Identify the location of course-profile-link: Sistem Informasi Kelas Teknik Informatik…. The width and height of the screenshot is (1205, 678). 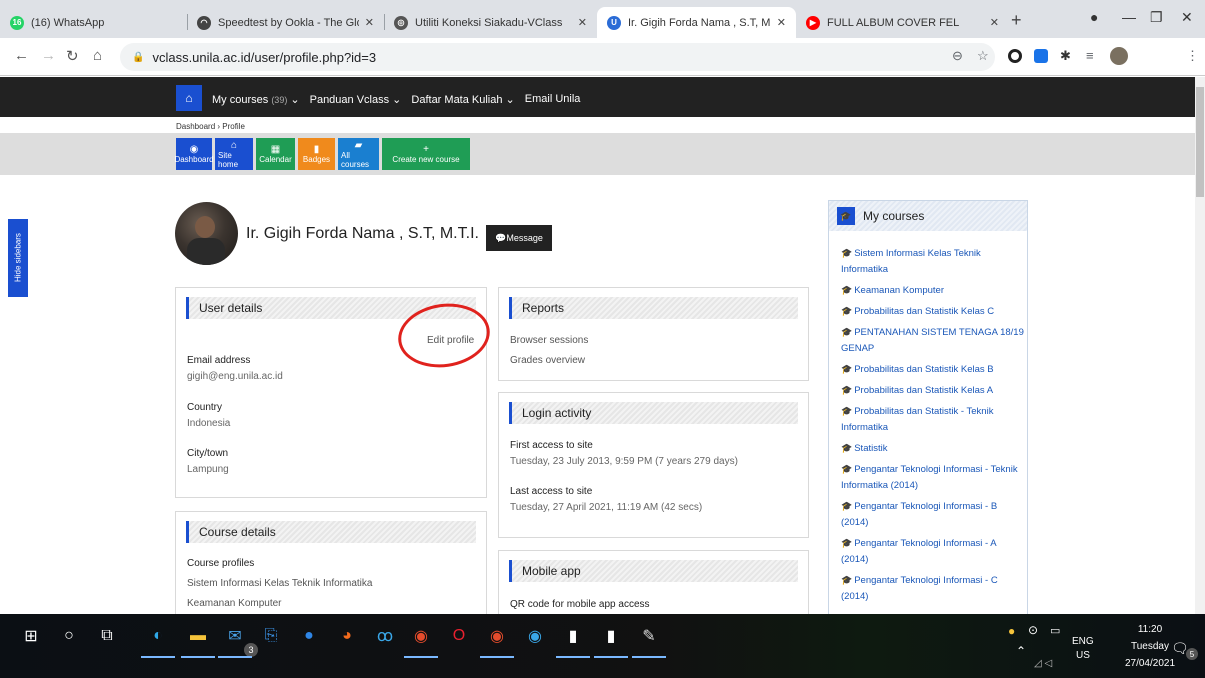
(279, 583).